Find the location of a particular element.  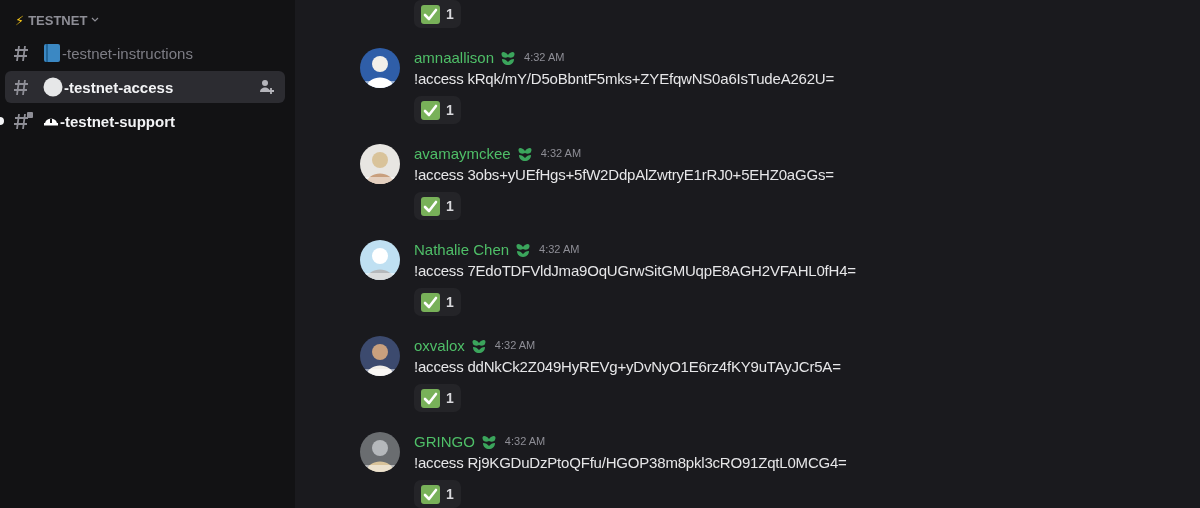

circle-icon is located at coordinates (53, 87).